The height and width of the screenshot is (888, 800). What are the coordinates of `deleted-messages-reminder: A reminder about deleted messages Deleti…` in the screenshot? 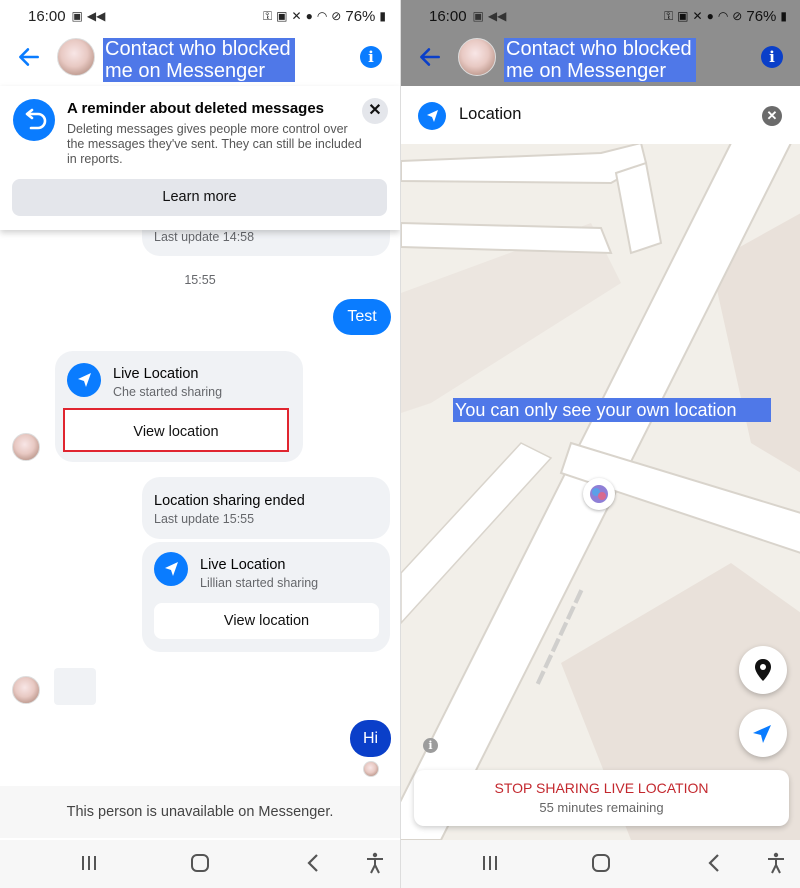 It's located at (200, 158).